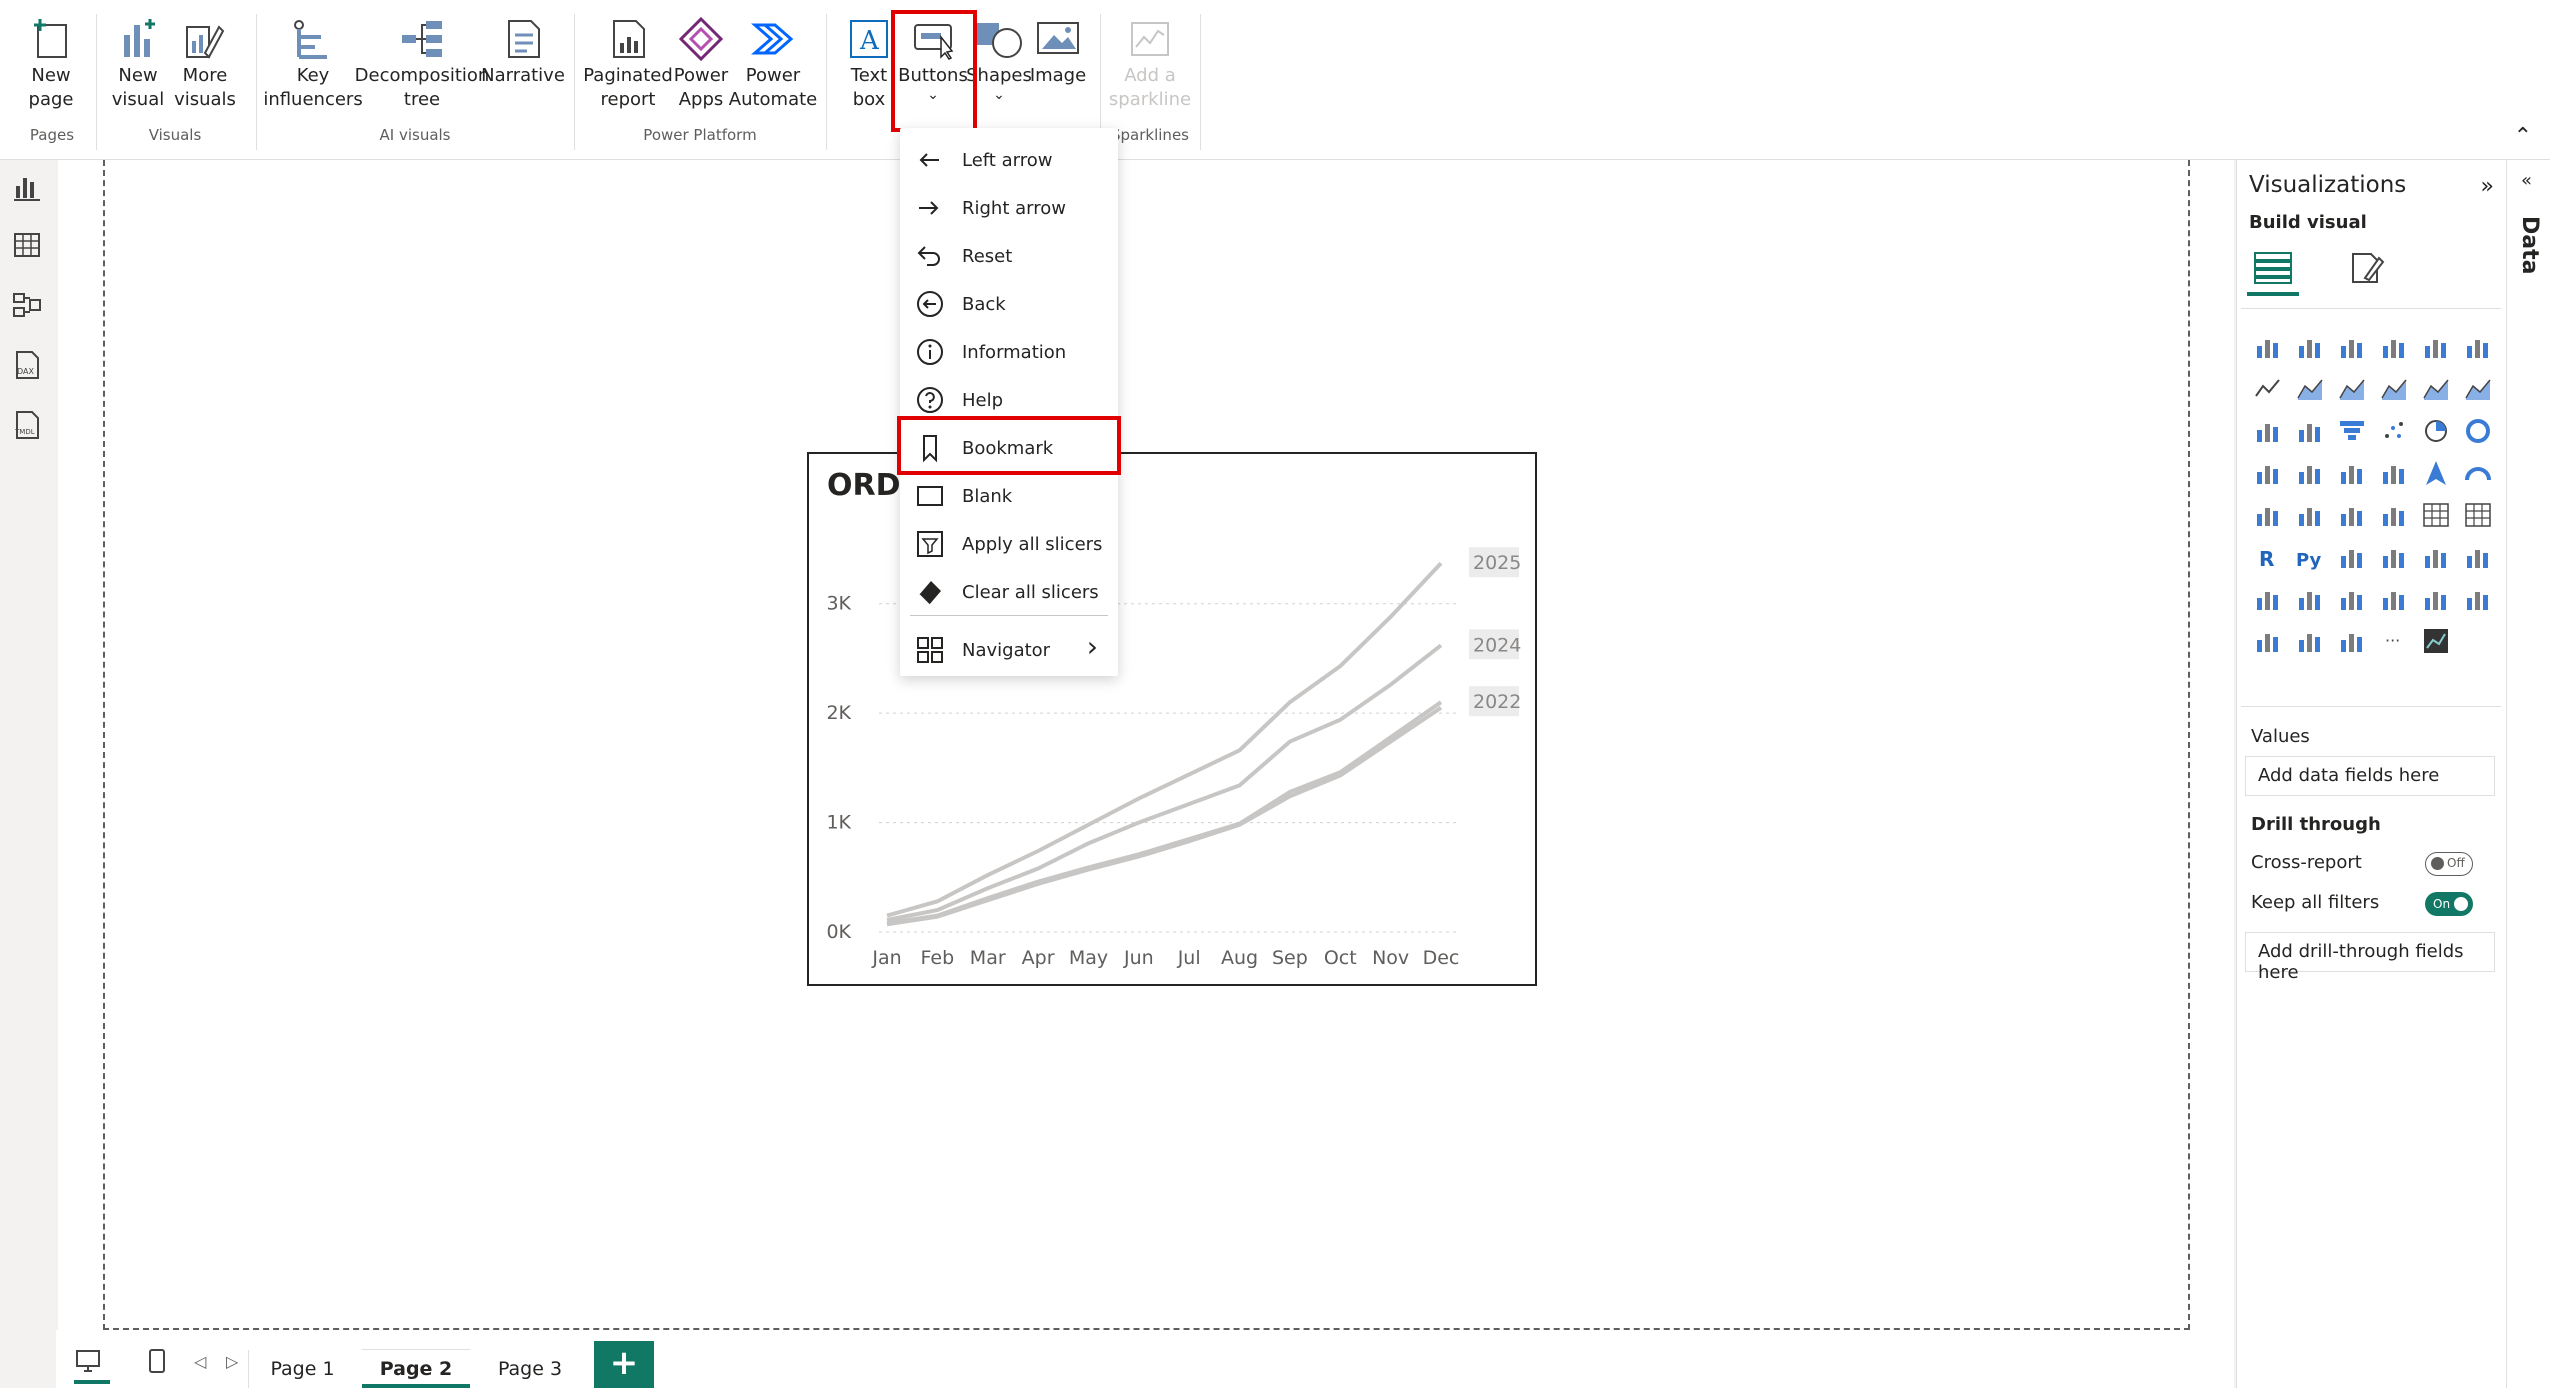 This screenshot has width=2550, height=1388. What do you see at coordinates (27, 187) in the screenshot?
I see `report-view-icon` at bounding box center [27, 187].